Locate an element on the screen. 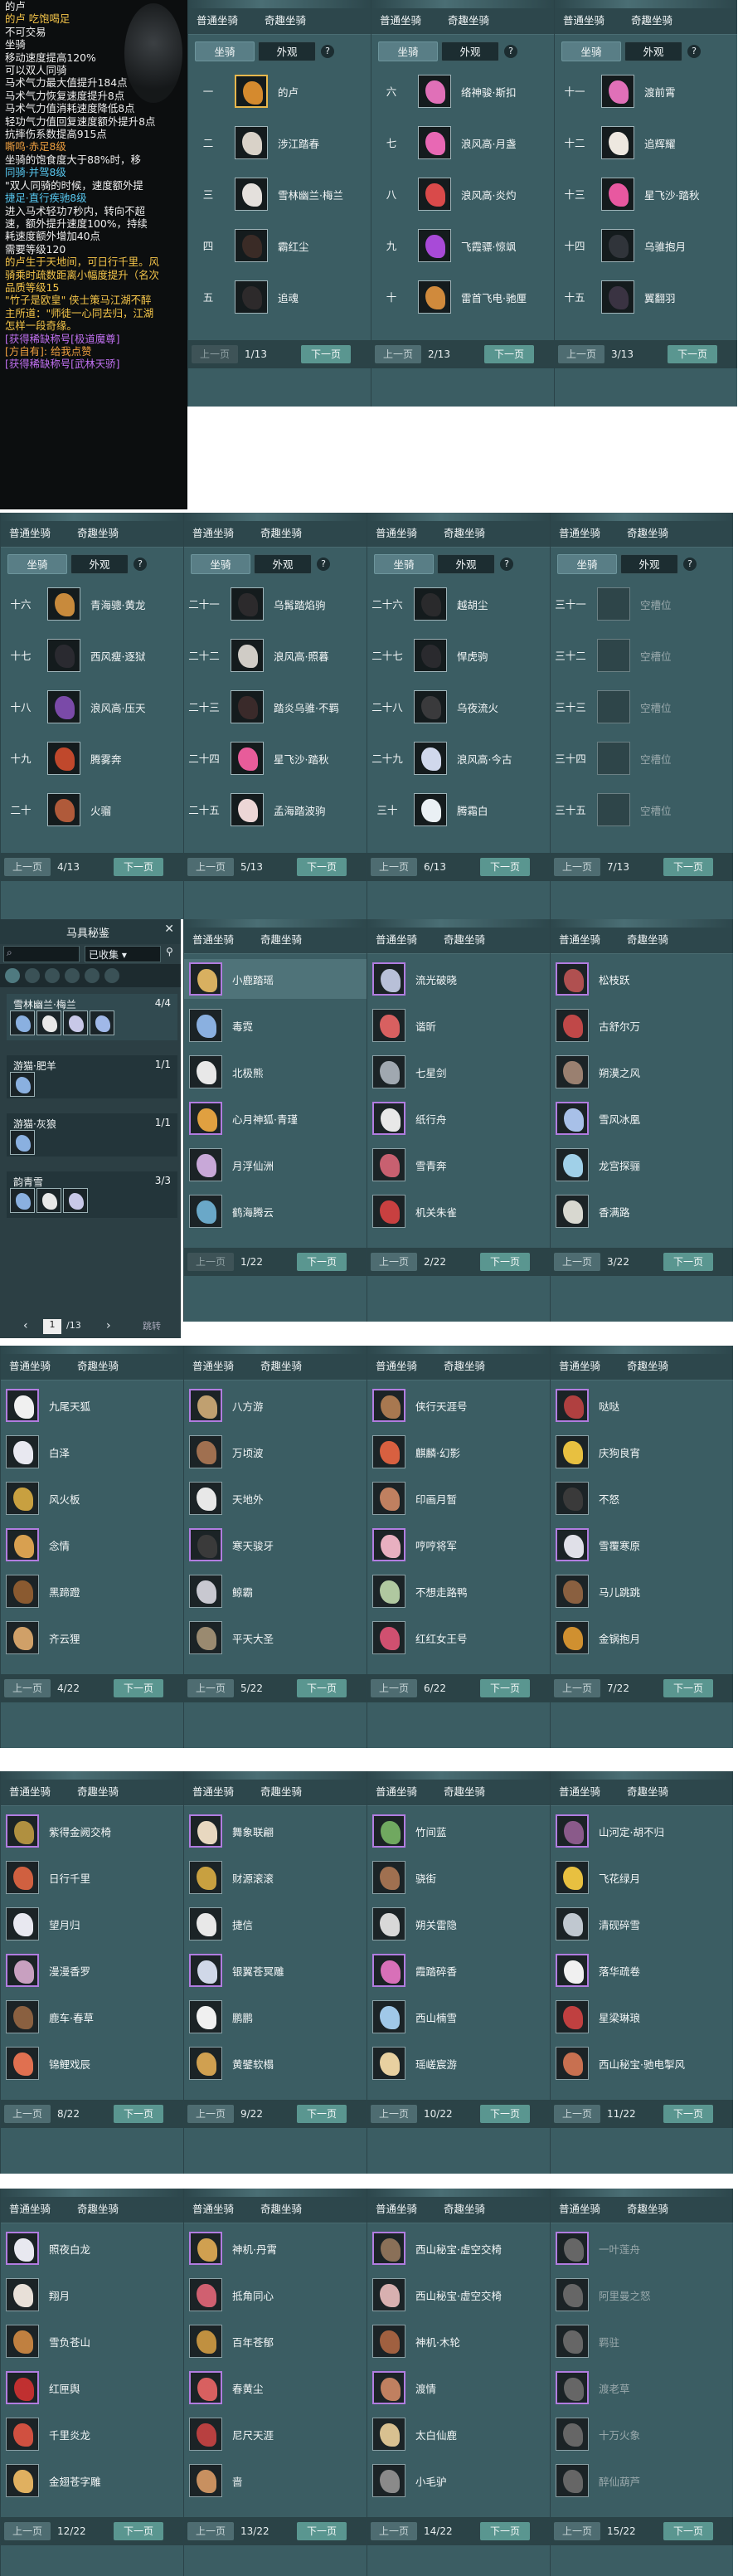 The height and width of the screenshot is (2576, 738). special-mount-row: 香满路 is located at coordinates (642, 1211).